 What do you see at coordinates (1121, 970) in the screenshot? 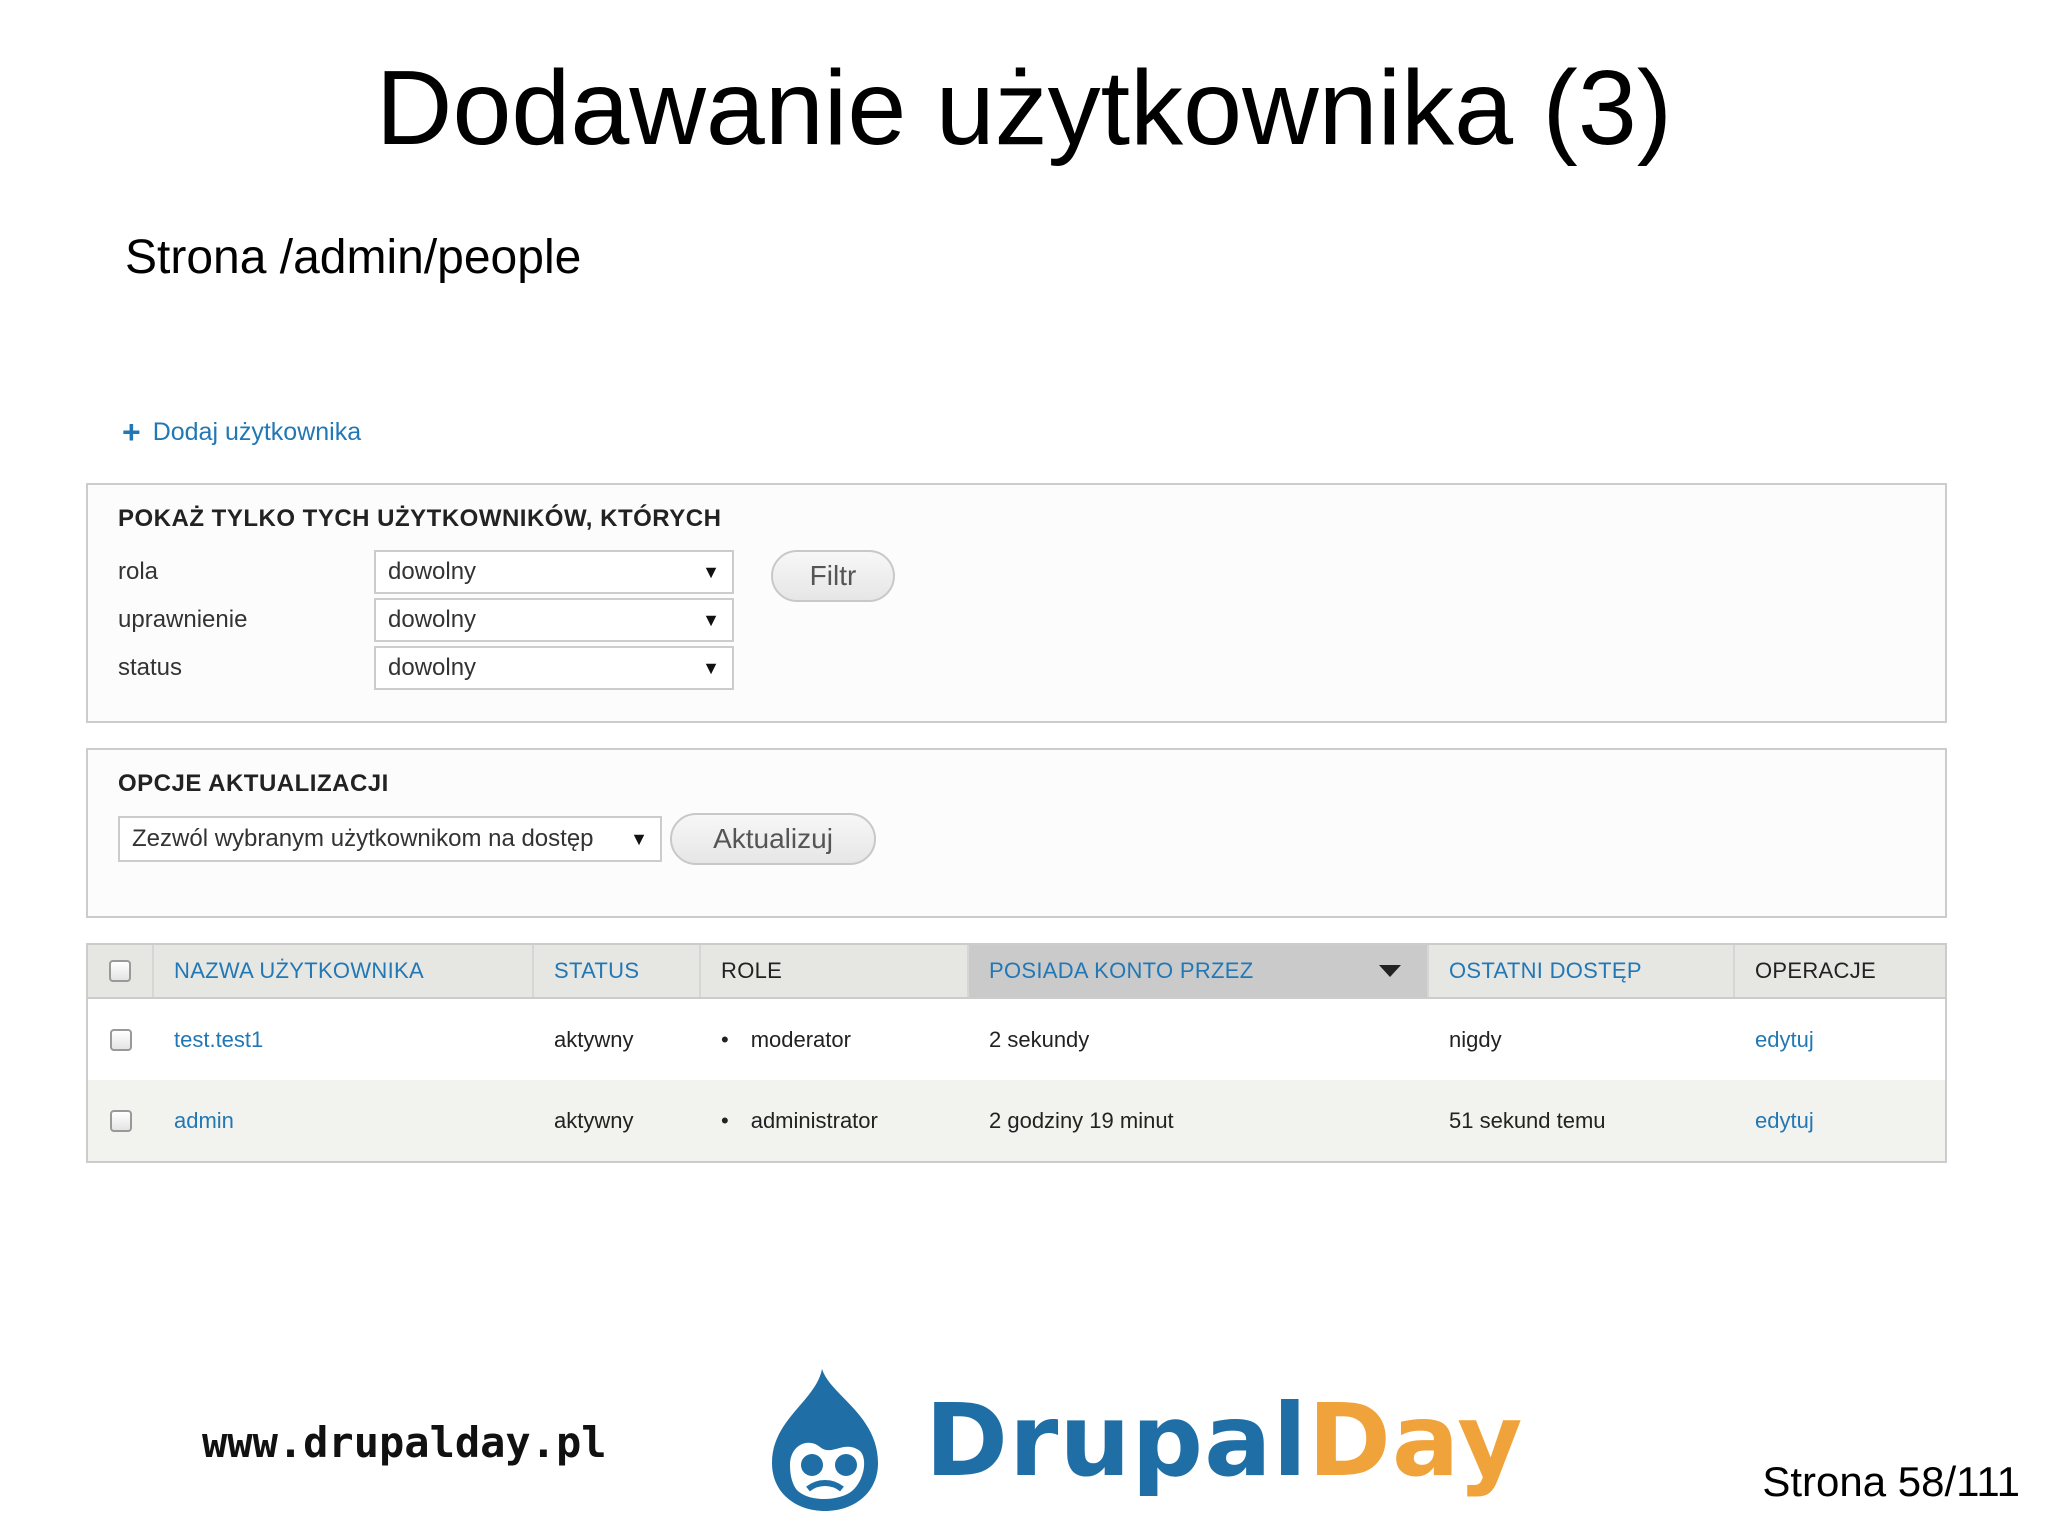
I see `header-member-for-label: POSIADA KONTO PRZEZ` at bounding box center [1121, 970].